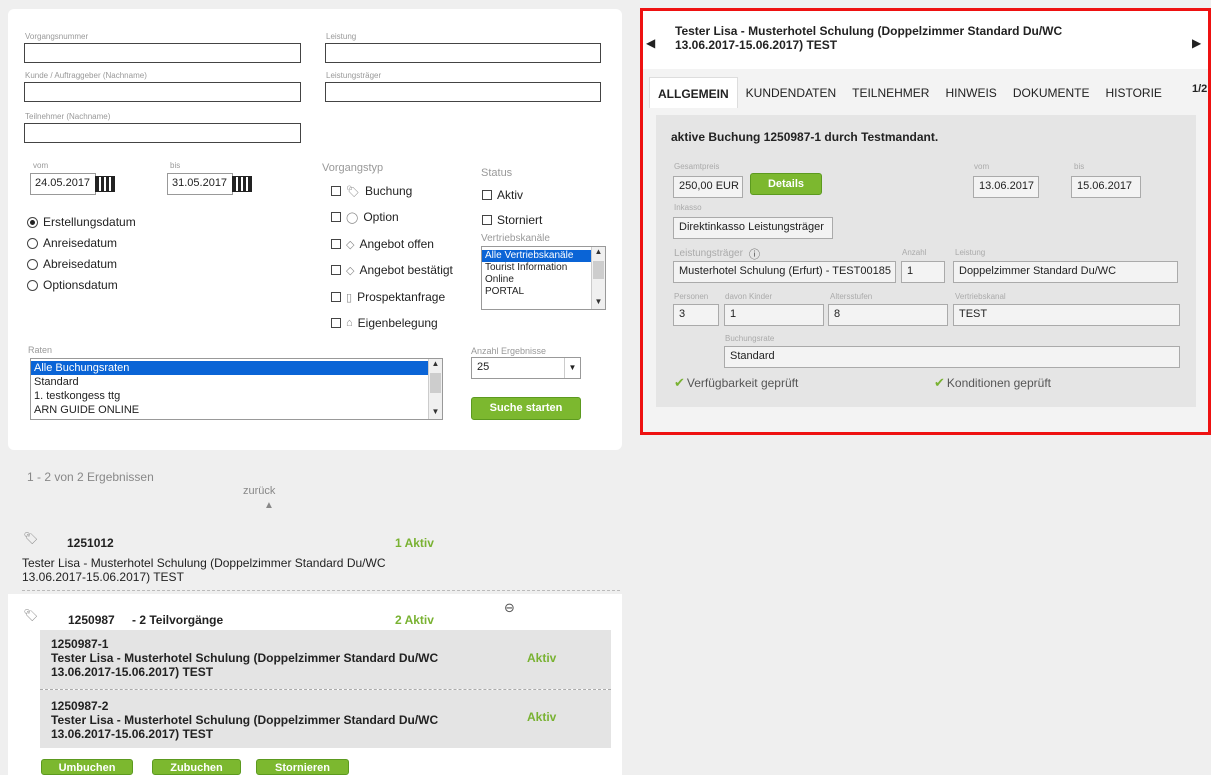  What do you see at coordinates (41, 165) in the screenshot?
I see `vom-label: vom` at bounding box center [41, 165].